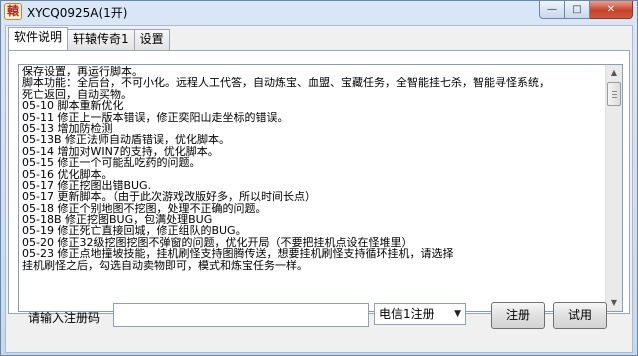 This screenshot has height=356, width=638. I want to click on minimize-button: —, so click(552, 10).